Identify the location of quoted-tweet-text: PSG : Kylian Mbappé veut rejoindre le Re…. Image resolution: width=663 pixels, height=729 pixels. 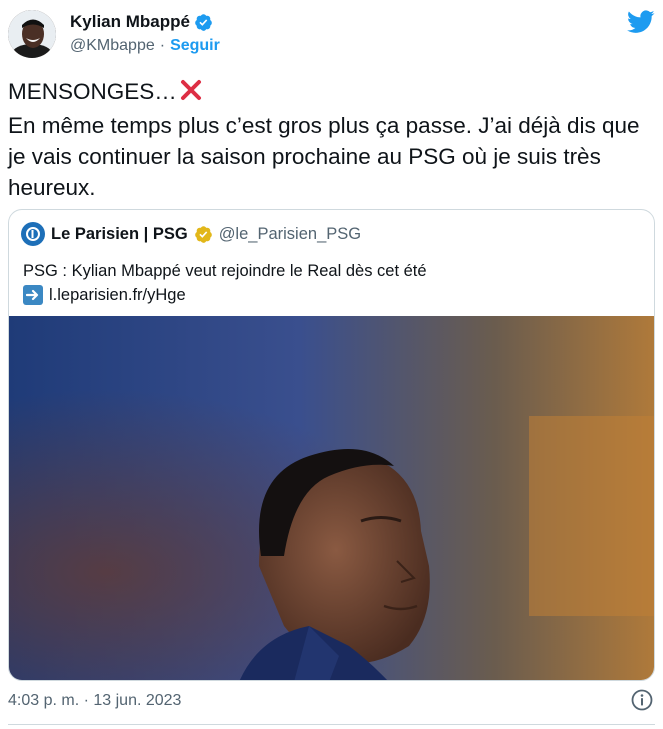
(225, 271).